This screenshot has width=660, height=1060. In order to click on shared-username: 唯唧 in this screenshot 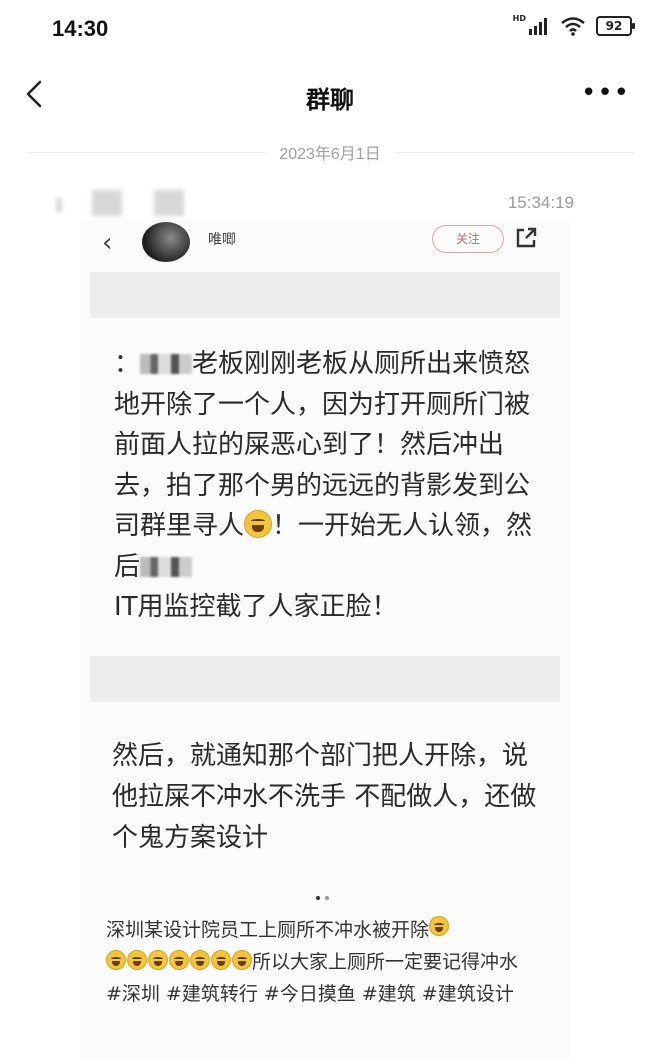, I will do `click(222, 240)`.